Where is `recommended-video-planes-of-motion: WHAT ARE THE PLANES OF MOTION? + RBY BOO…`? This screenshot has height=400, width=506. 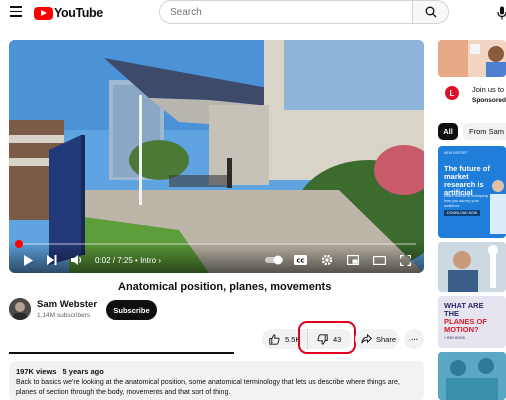 recommended-video-planes-of-motion: WHAT ARE THE PLANES OF MOTION? + RBY BOO… is located at coordinates (472, 322).